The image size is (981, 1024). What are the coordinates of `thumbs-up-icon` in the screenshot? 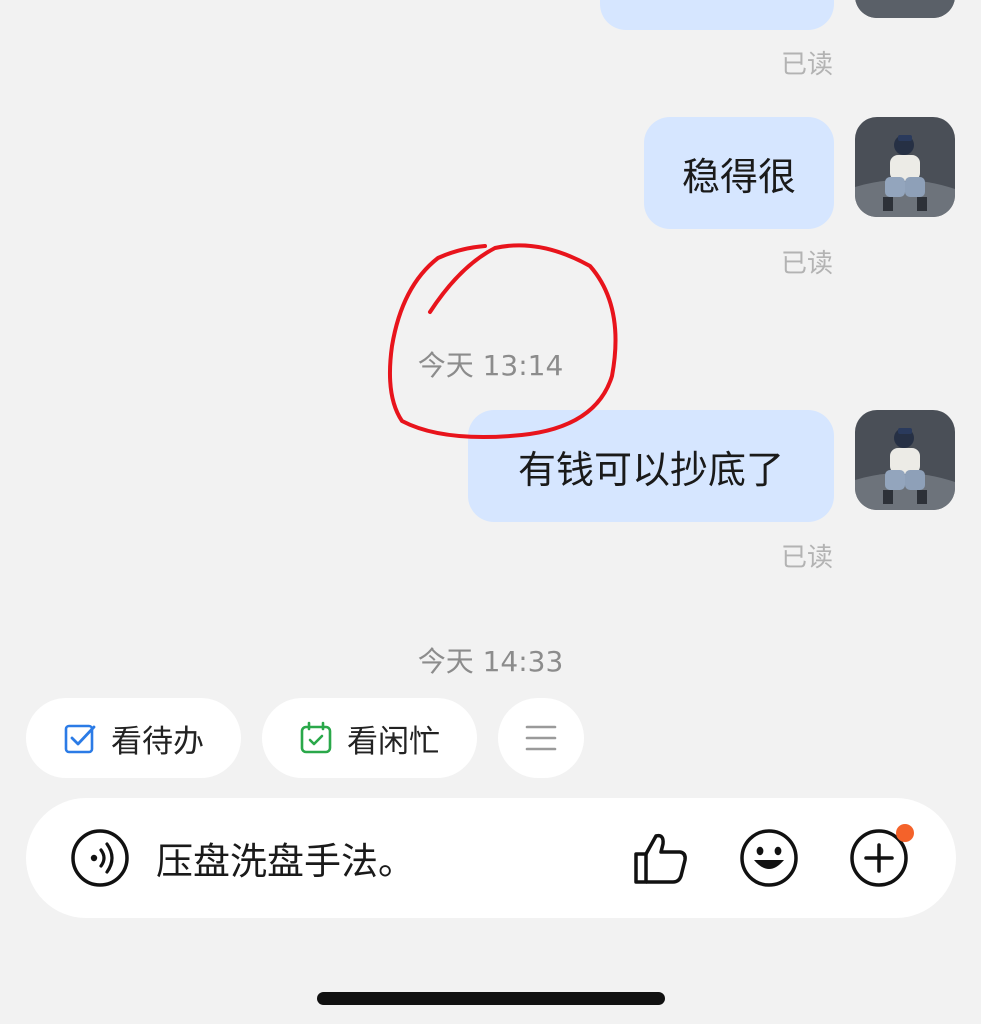 It's located at (660, 858).